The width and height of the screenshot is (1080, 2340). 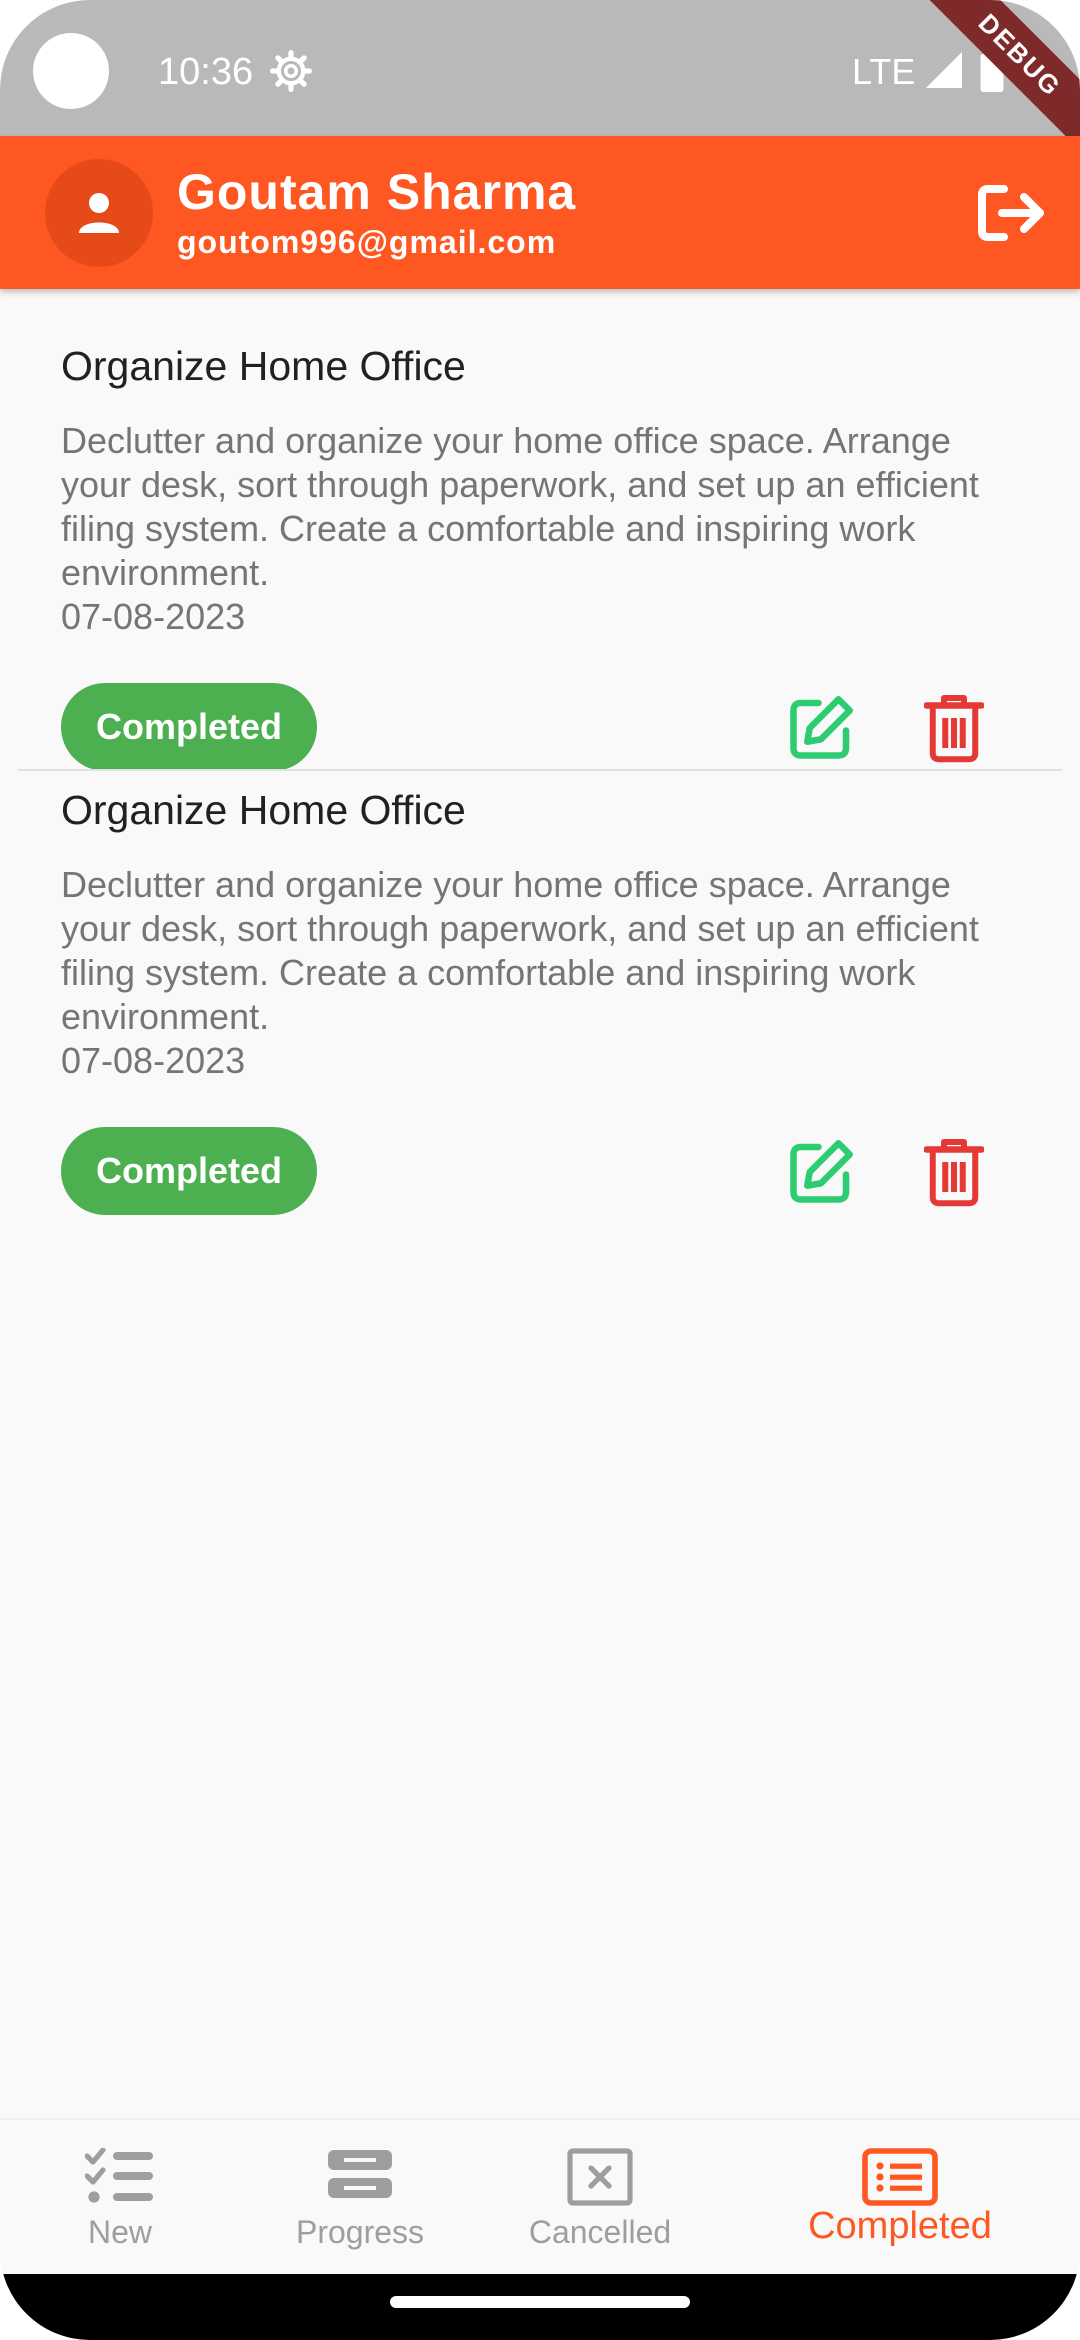 What do you see at coordinates (291, 71) in the screenshot?
I see `settings-icon` at bounding box center [291, 71].